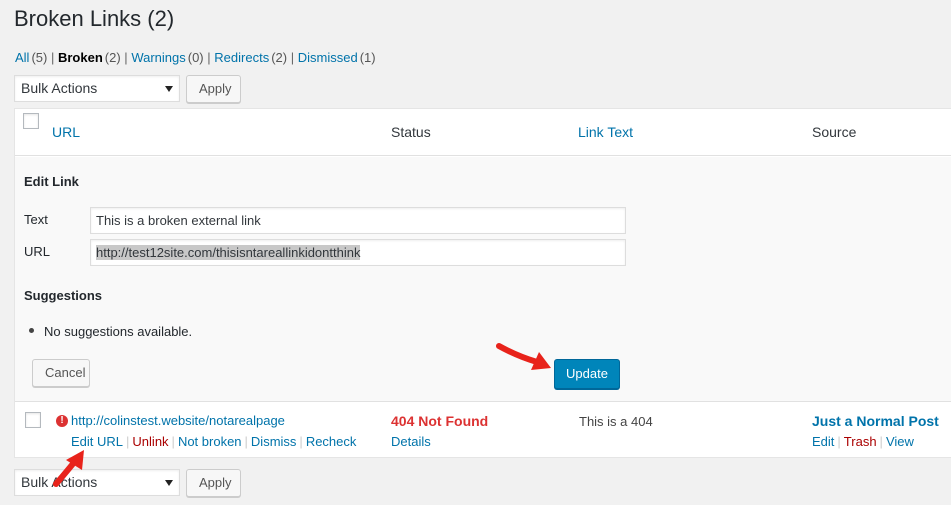  I want to click on error-icon: !, so click(62, 421).